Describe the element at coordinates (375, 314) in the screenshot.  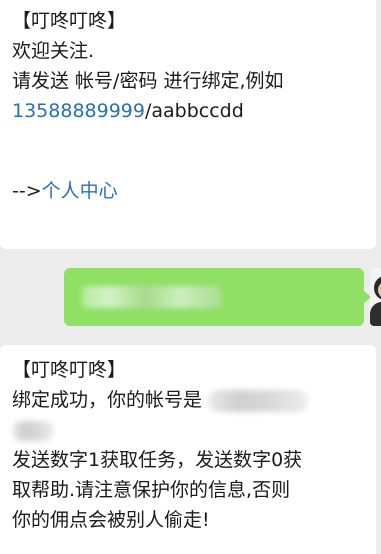
I see `avatar-body` at that location.